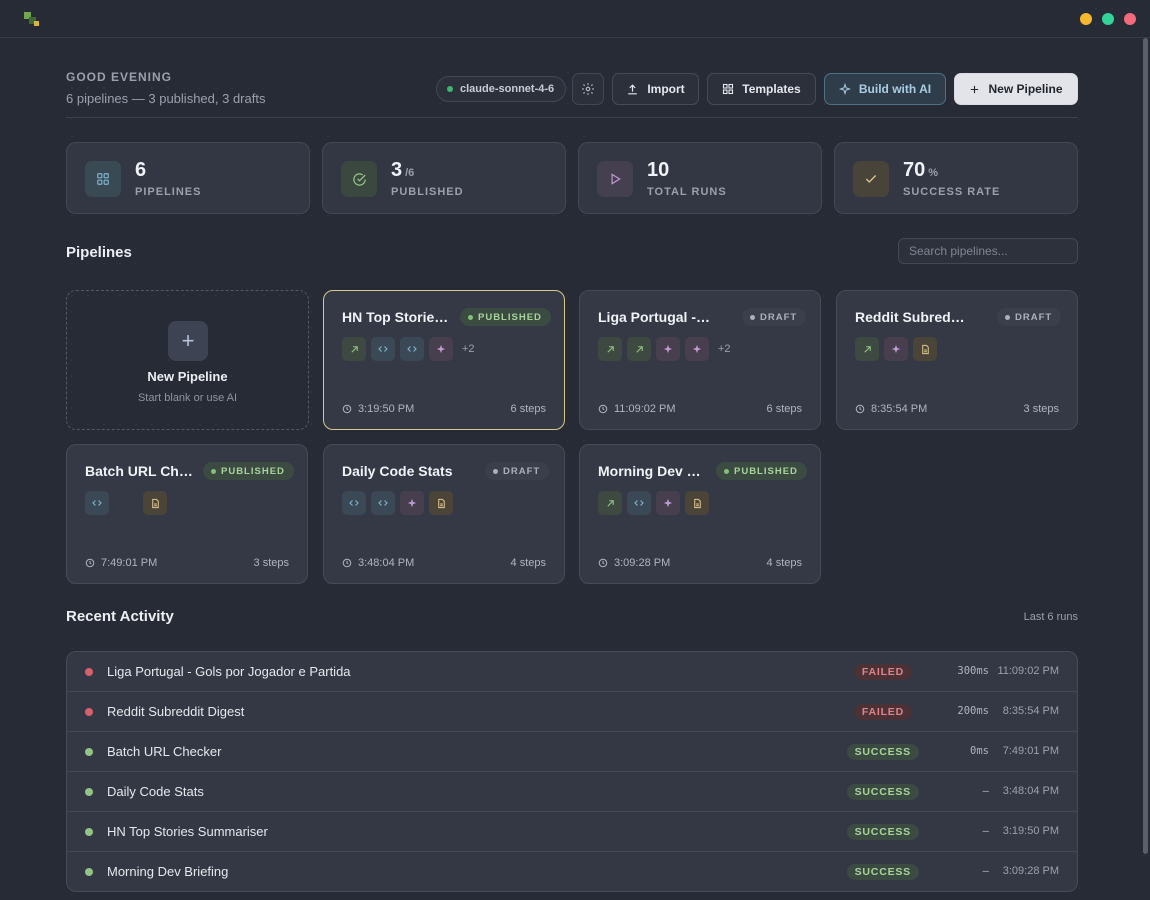  What do you see at coordinates (187, 360) in the screenshot?
I see `new-pipeline-card: + New Pipeline Start blank or use AI` at bounding box center [187, 360].